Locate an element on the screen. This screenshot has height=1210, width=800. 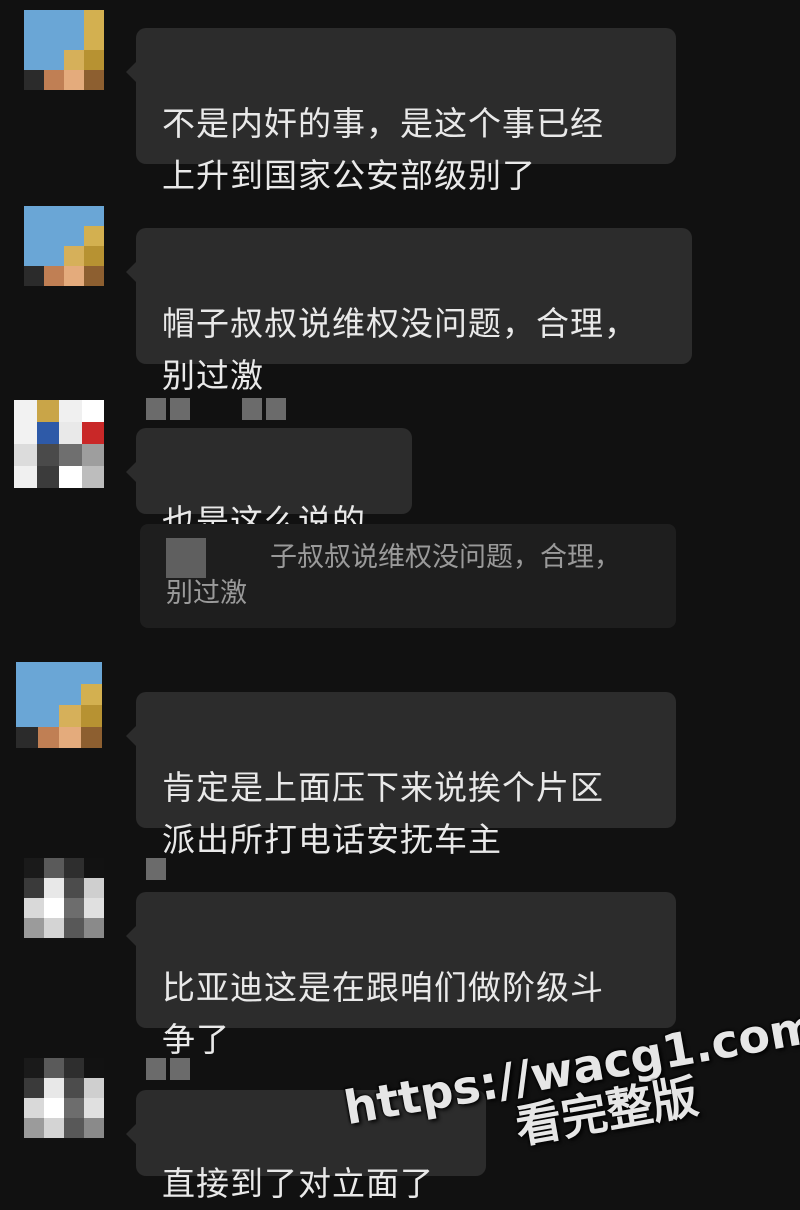
message-bubble: 帽子叔叔说维权没问题，合理， 别过激 is located at coordinates (409, 311).